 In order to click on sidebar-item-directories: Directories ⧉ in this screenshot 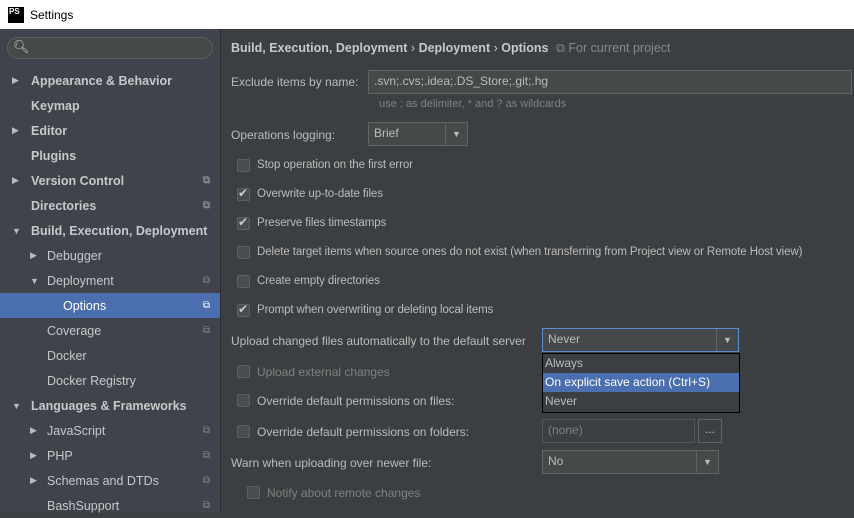, I will do `click(110, 205)`.